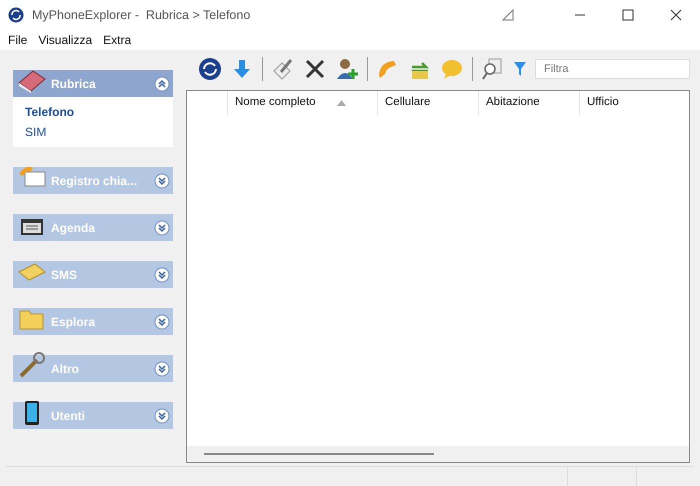 The width and height of the screenshot is (700, 486). I want to click on app-logo-icon, so click(16, 15).